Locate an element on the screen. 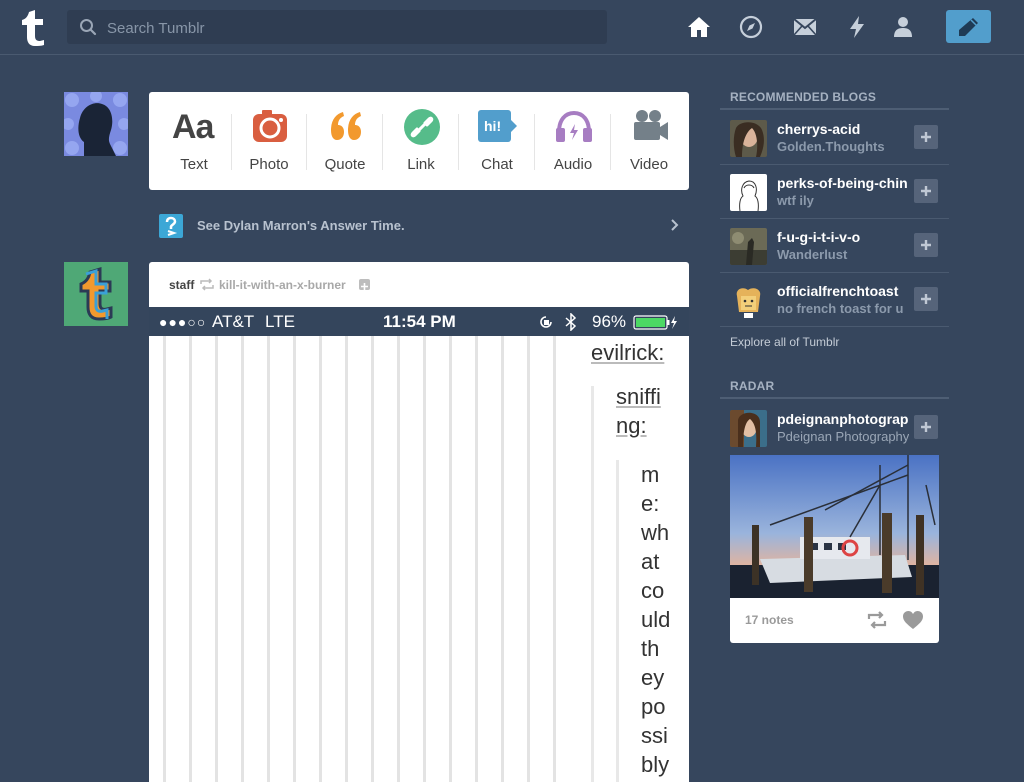  post-type-text: Aa Text is located at coordinates (194, 141).